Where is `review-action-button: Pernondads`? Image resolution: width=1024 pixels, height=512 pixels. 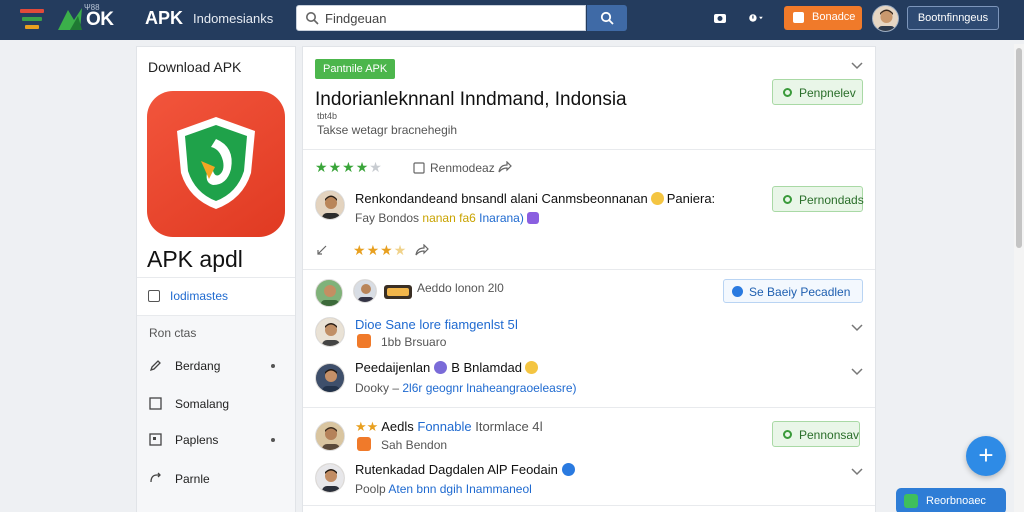
review-action-button: Pernondads is located at coordinates (818, 199).